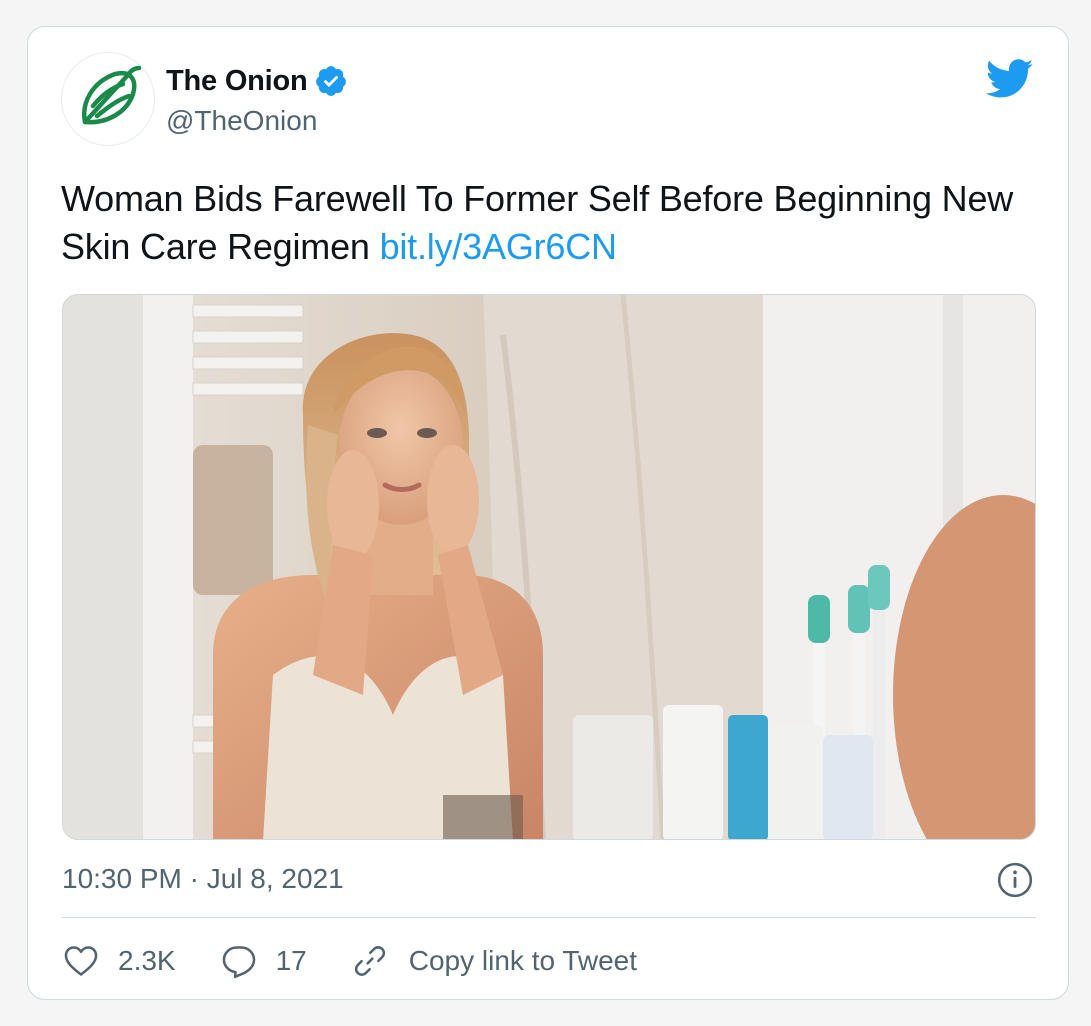  What do you see at coordinates (147, 960) in the screenshot?
I see `like-count: 2.3K` at bounding box center [147, 960].